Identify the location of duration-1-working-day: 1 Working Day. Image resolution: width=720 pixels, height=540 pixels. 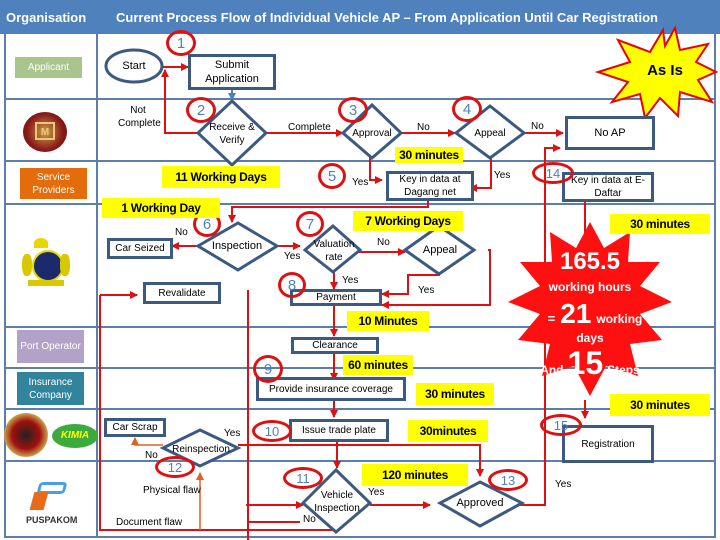
(161, 208).